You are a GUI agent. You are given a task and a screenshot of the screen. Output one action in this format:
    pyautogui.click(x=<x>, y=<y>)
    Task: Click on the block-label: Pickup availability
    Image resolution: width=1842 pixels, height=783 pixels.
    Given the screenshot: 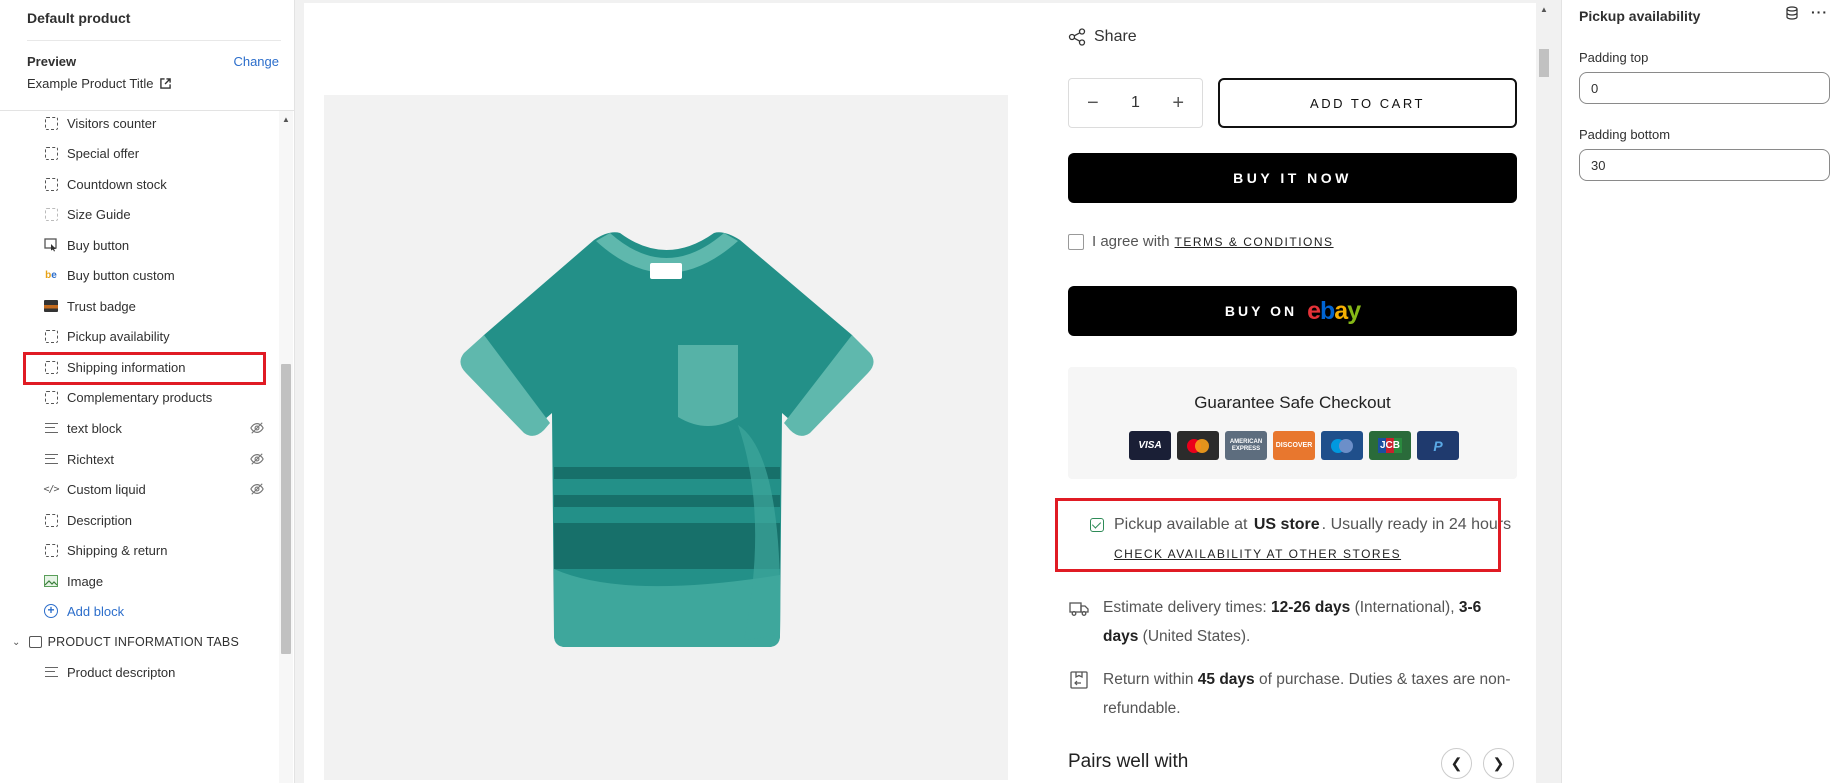 What is the action you would take?
    pyautogui.click(x=118, y=336)
    